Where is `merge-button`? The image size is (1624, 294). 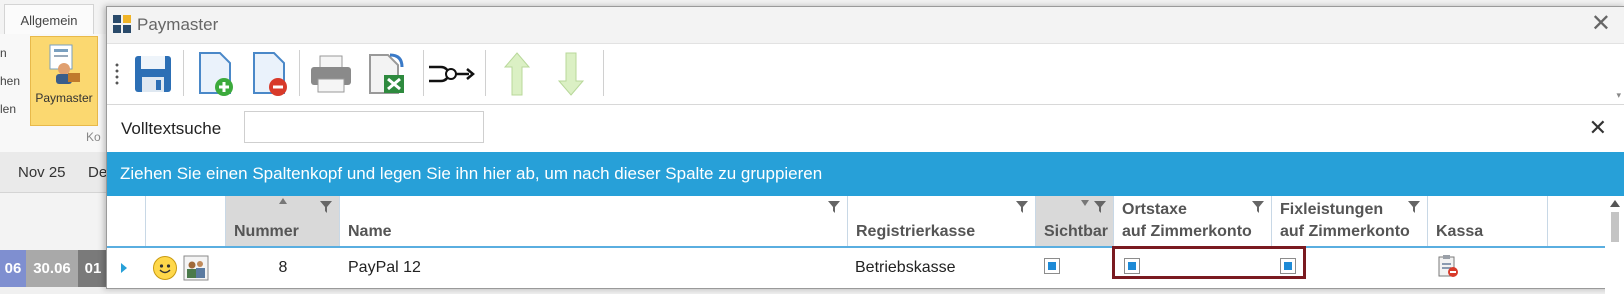
merge-button is located at coordinates (451, 74).